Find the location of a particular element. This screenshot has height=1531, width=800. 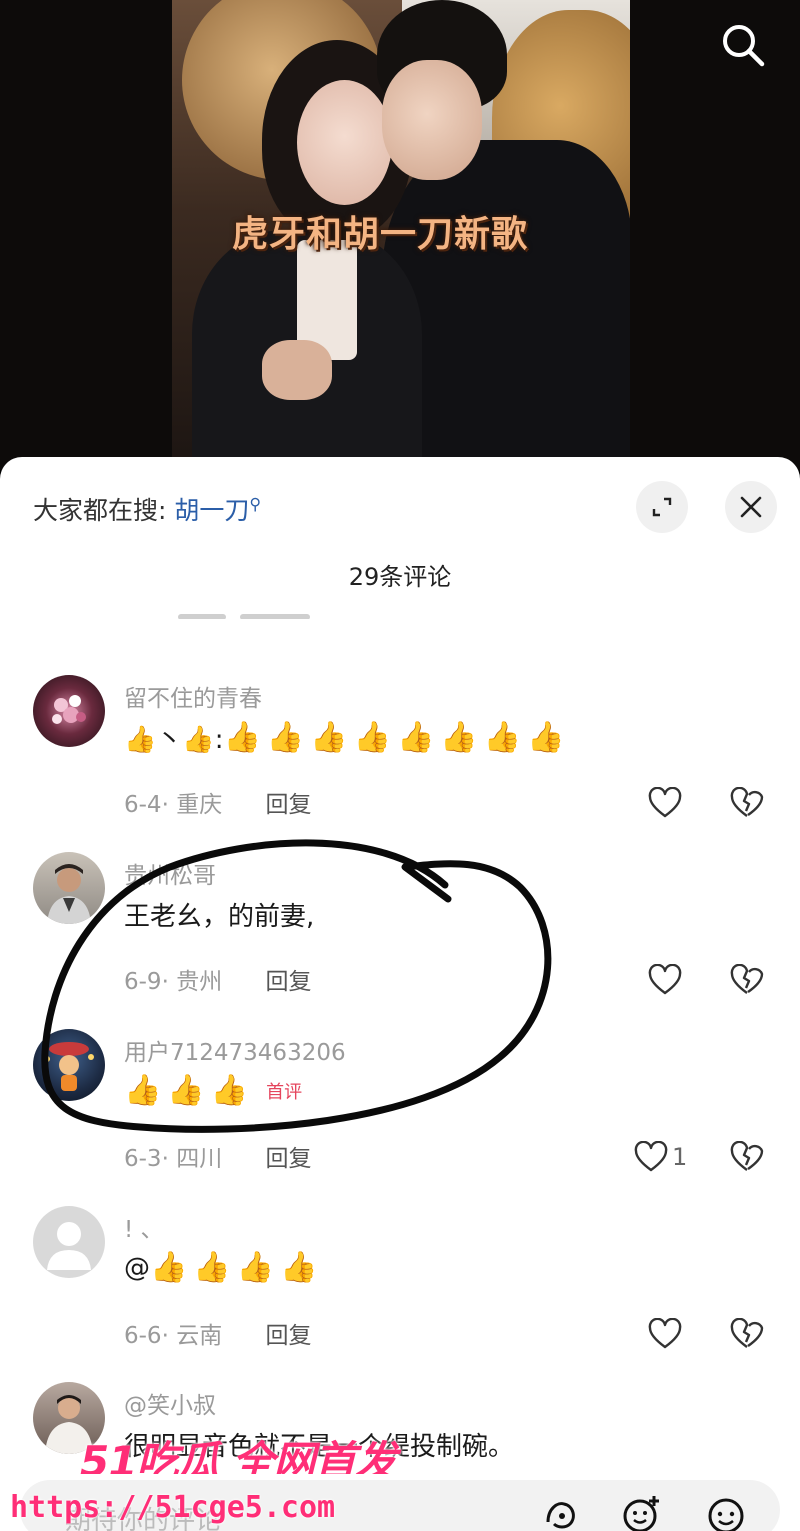

comment-meta: 6-6· 云南 回复 is located at coordinates (218, 1333).